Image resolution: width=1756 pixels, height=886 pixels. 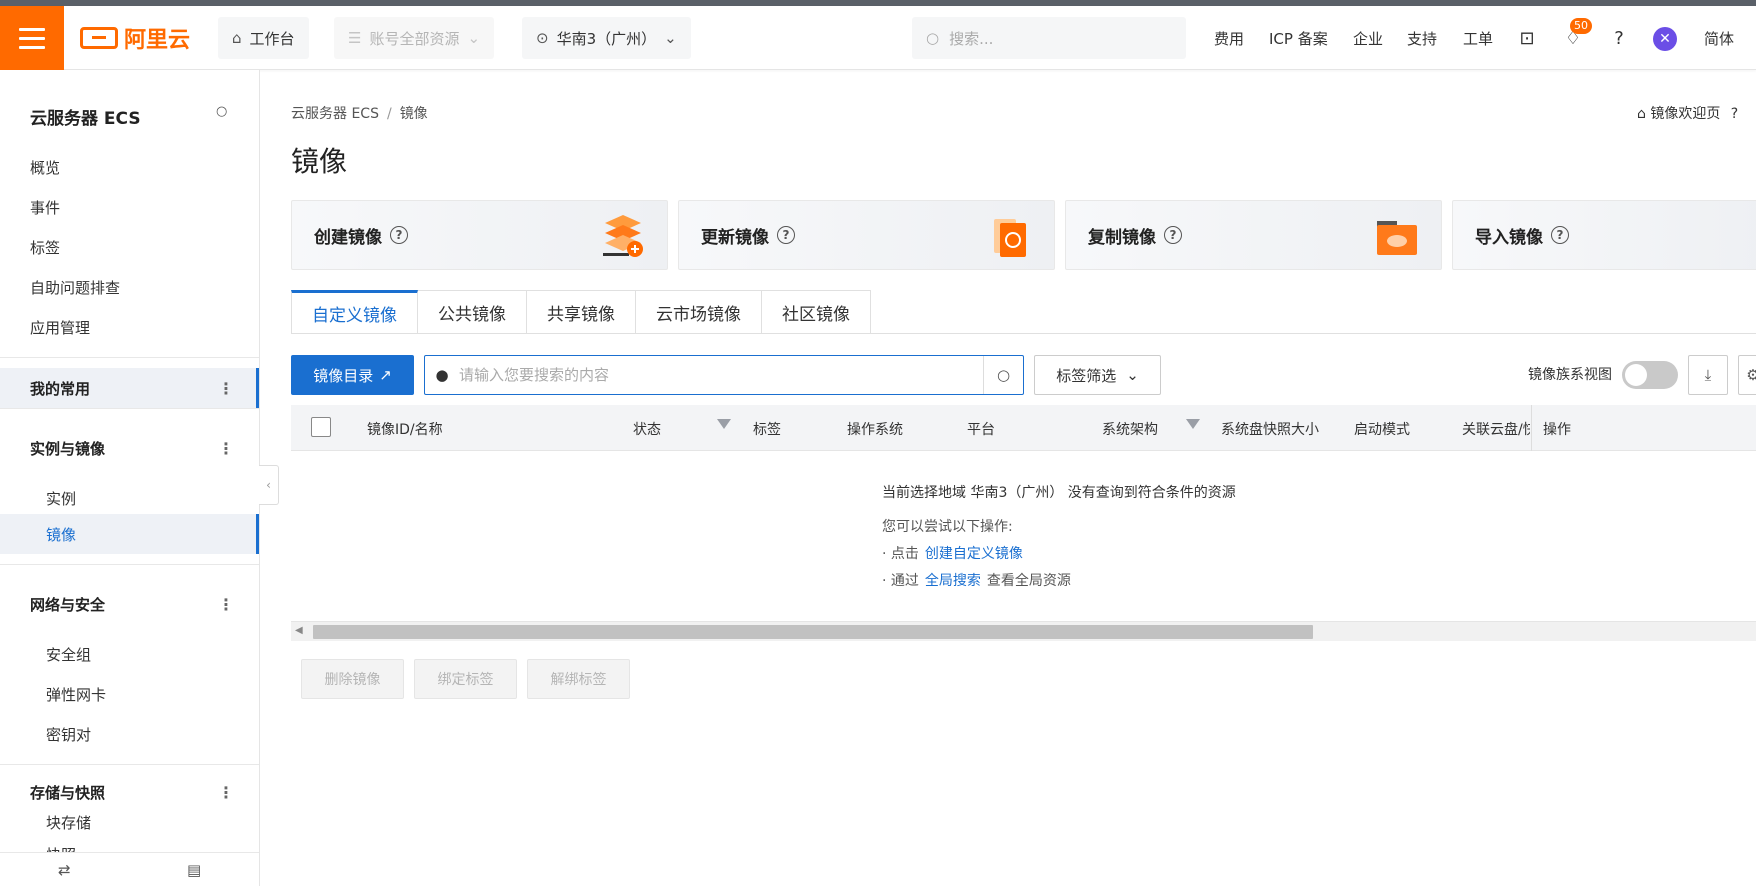 What do you see at coordinates (1422, 38) in the screenshot?
I see `nav-support: 支持` at bounding box center [1422, 38].